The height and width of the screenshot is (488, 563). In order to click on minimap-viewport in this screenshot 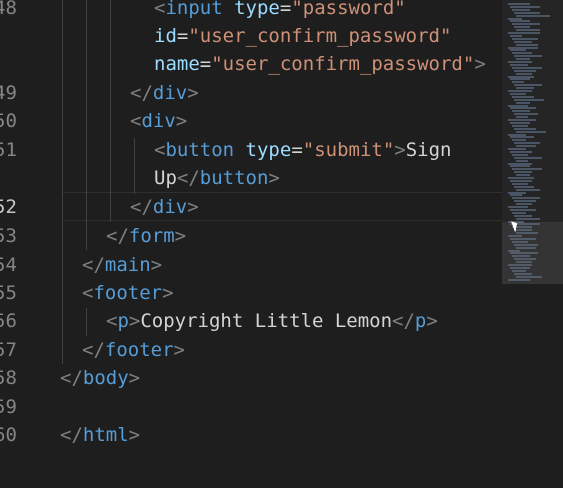, I will do `click(532, 253)`.